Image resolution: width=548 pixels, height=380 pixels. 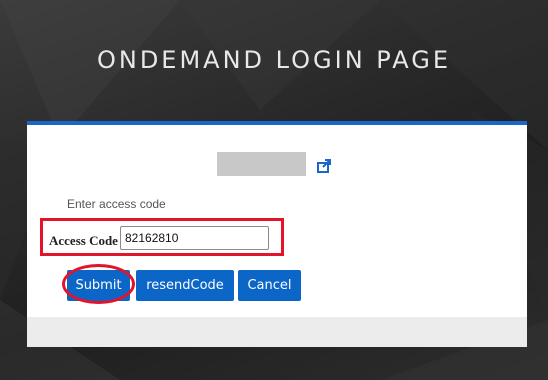 I want to click on card-footer, so click(x=277, y=332).